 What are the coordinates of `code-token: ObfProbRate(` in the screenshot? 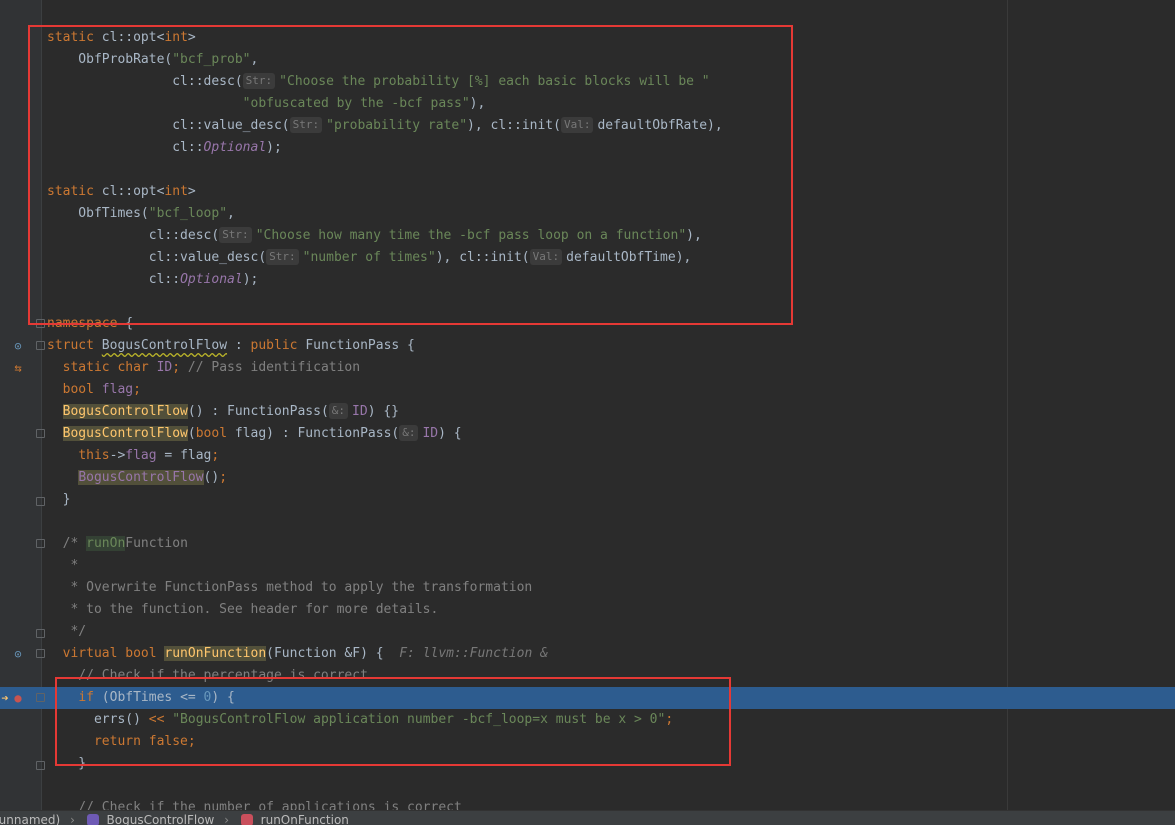 It's located at (110, 59).